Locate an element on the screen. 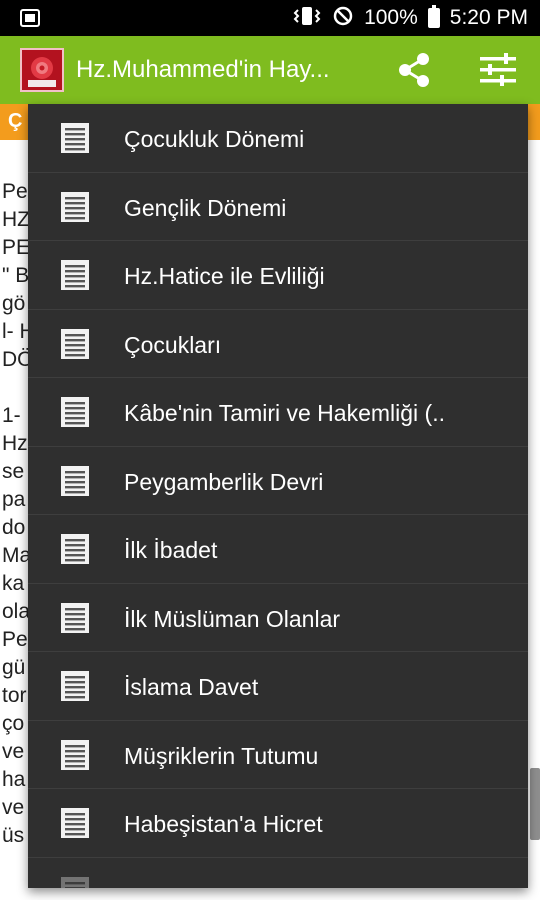 The height and width of the screenshot is (900, 540). menu-item-label: Müşriklerin Tutumu is located at coordinates (221, 755).